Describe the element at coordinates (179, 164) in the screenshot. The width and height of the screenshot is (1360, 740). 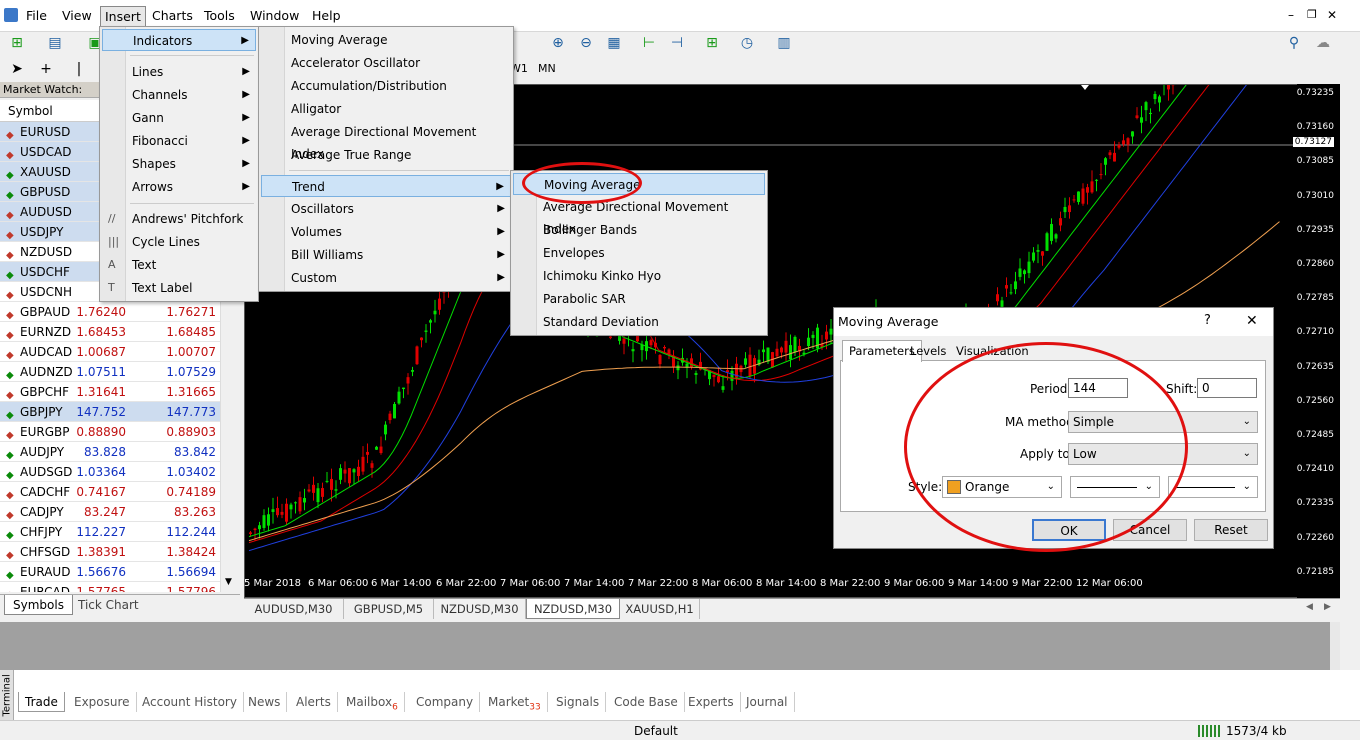
I see `insert-menu-item: Shapes ▶` at that location.